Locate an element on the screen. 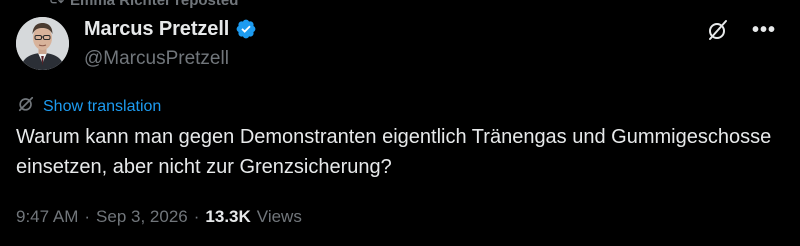  tweet-date: Sep 3, 2026 is located at coordinates (142, 217).